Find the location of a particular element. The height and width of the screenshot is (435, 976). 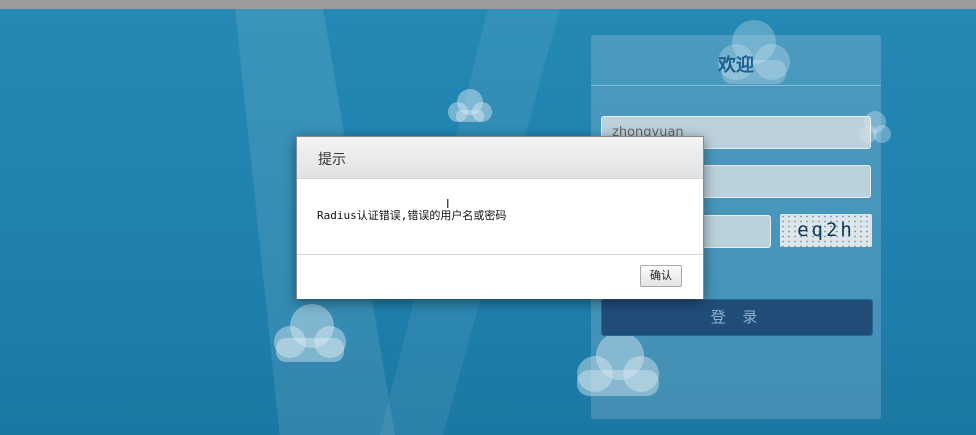

panel-header: 欢迎 is located at coordinates (736, 60).